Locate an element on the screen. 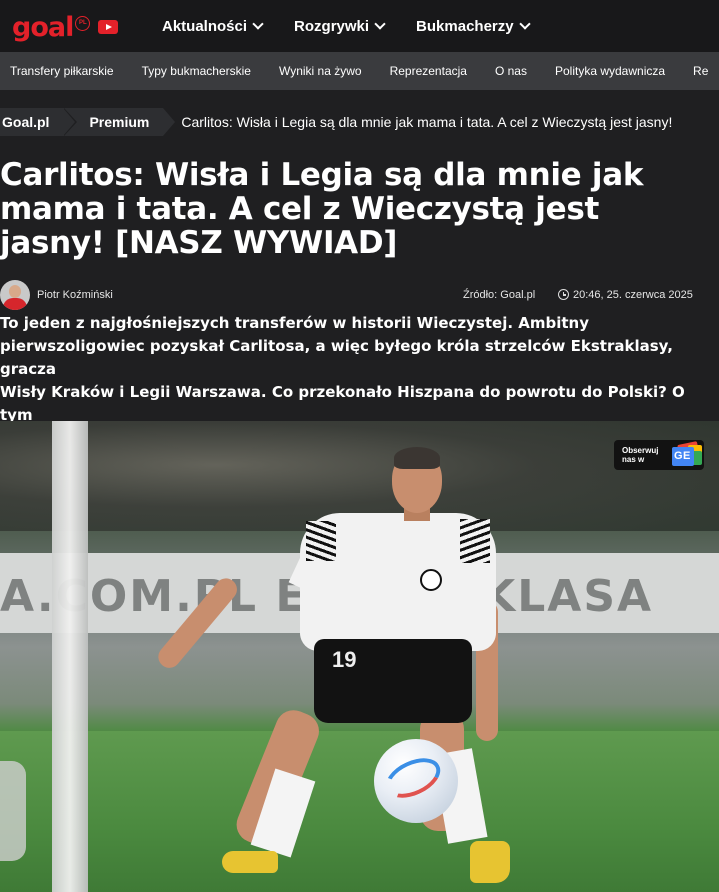  article-source: Źródło: Goal.pl is located at coordinates (499, 295).